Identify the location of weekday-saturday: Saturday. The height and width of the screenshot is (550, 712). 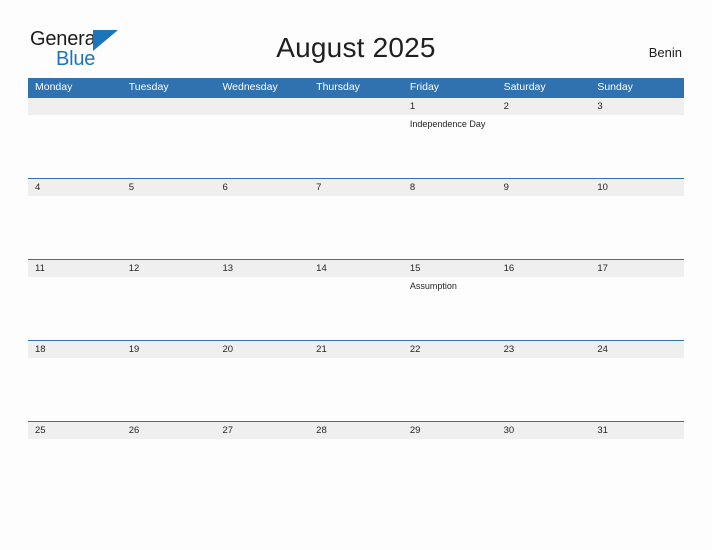
(524, 87).